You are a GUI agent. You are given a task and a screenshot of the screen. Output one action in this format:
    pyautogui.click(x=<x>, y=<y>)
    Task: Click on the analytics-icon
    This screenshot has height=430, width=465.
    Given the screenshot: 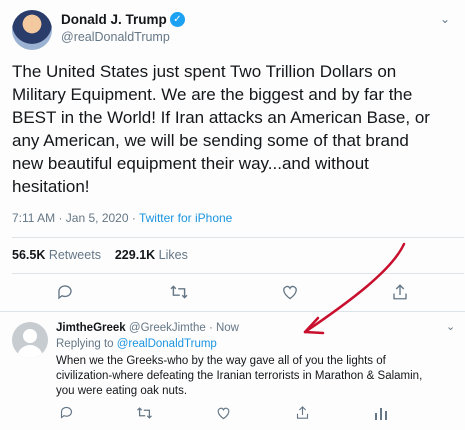 What is the action you would take?
    pyautogui.click(x=381, y=413)
    